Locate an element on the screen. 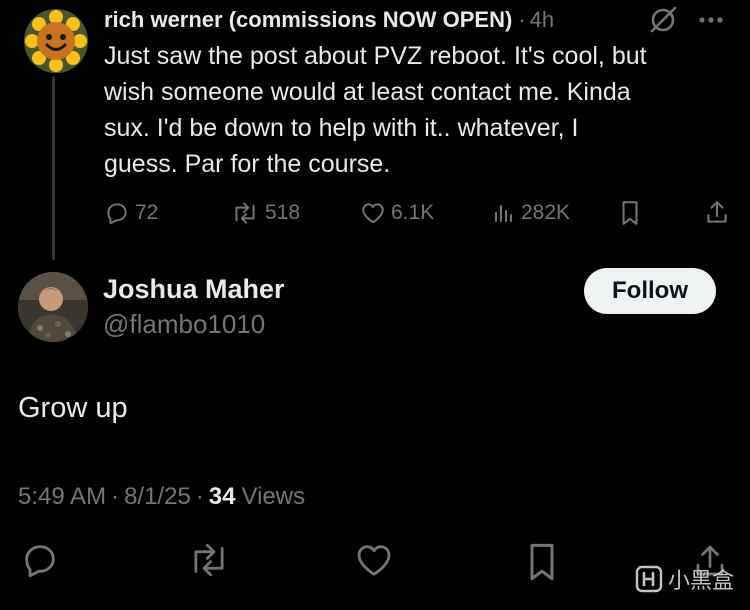 The height and width of the screenshot is (610, 750). parent-time-ago: 4h is located at coordinates (542, 20).